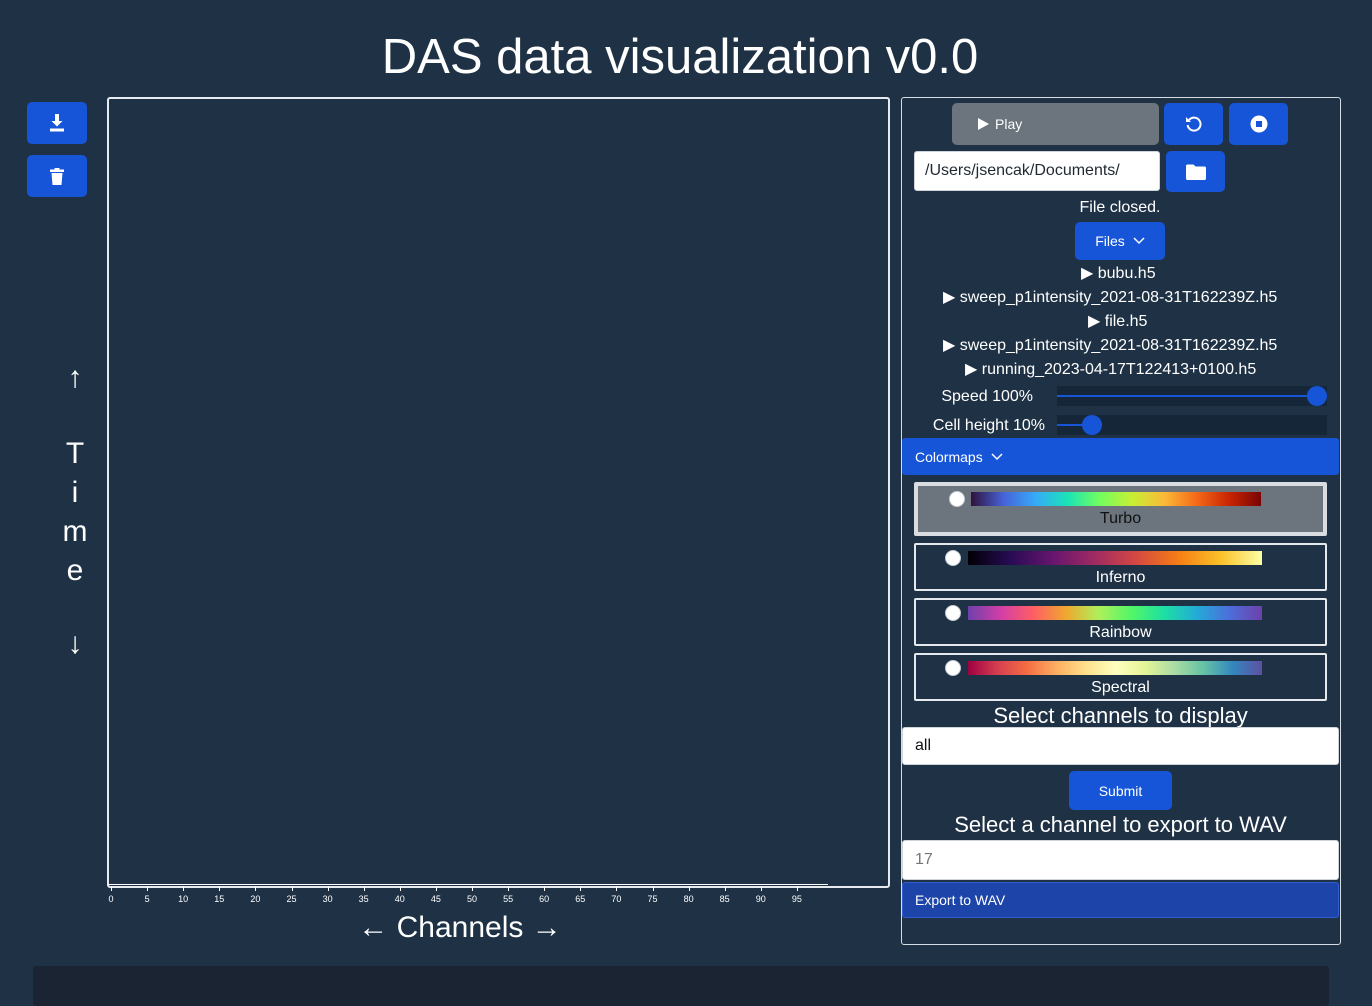  I want to click on axis-tick-label: 85, so click(724, 899).